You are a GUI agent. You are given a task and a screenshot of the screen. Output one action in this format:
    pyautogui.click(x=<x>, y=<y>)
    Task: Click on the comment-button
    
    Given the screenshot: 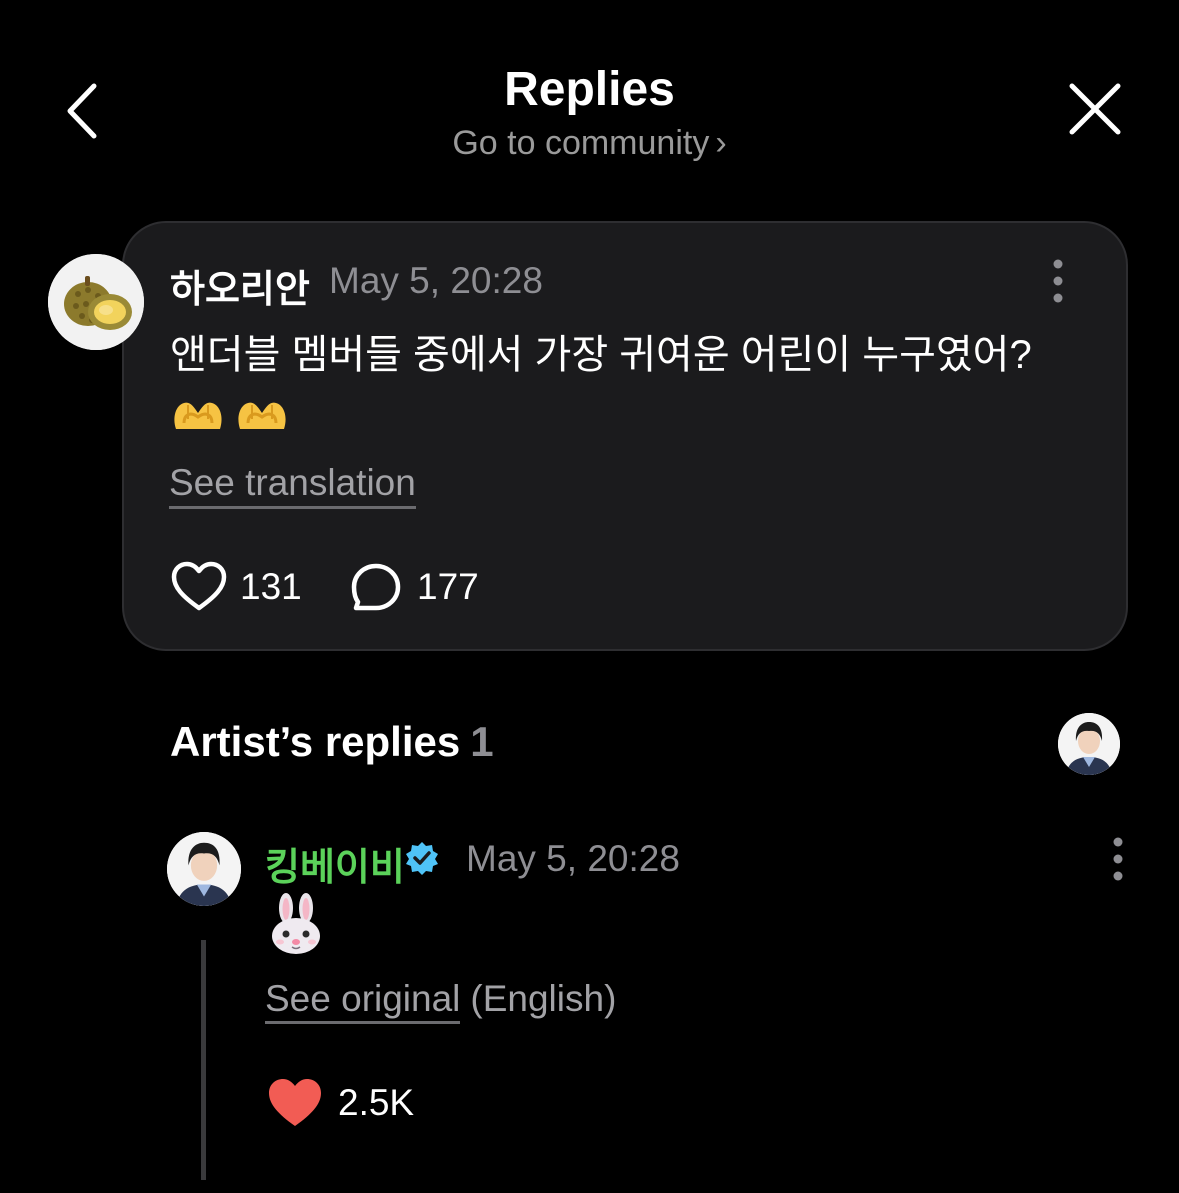 What is the action you would take?
    pyautogui.click(x=376, y=588)
    